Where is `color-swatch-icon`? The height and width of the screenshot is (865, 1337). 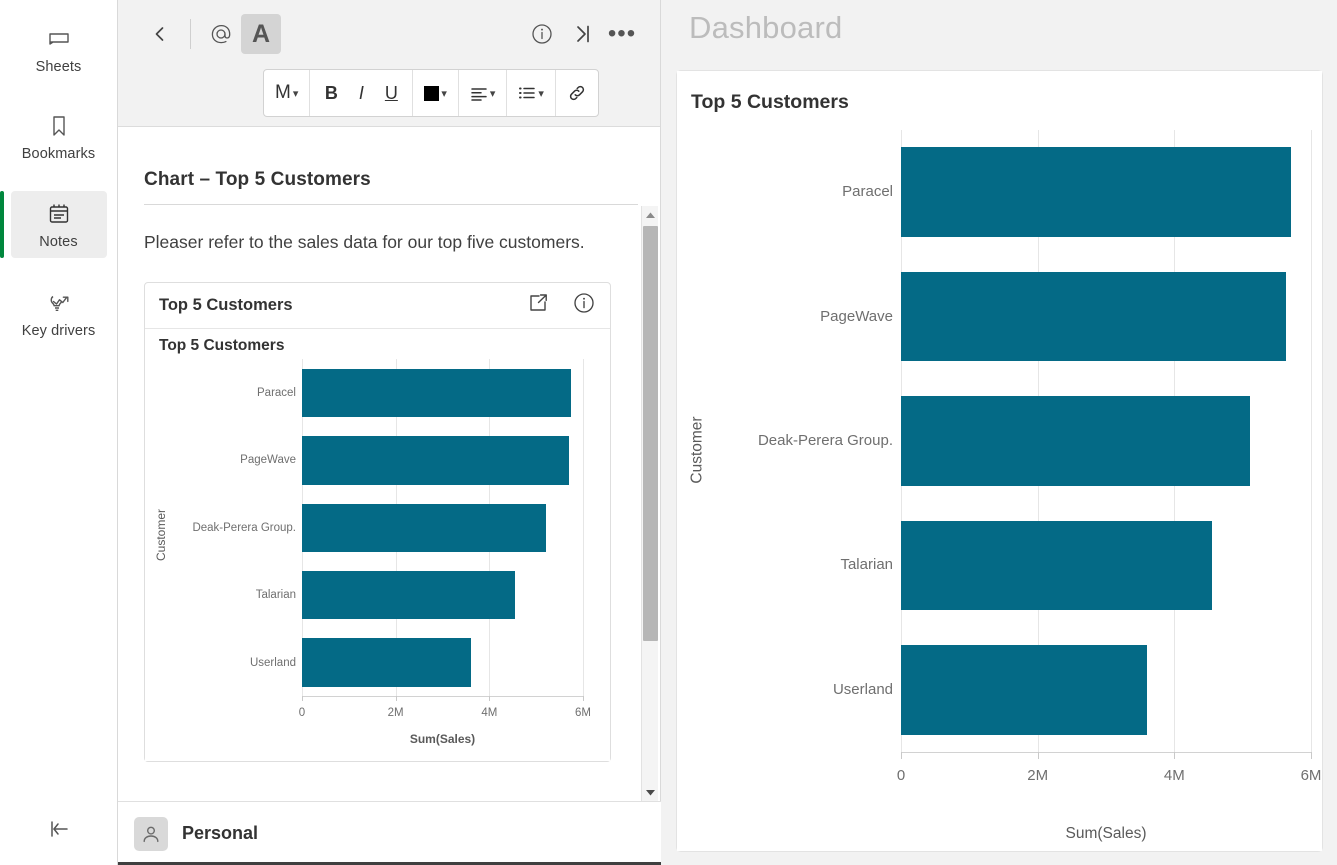 color-swatch-icon is located at coordinates (432, 93).